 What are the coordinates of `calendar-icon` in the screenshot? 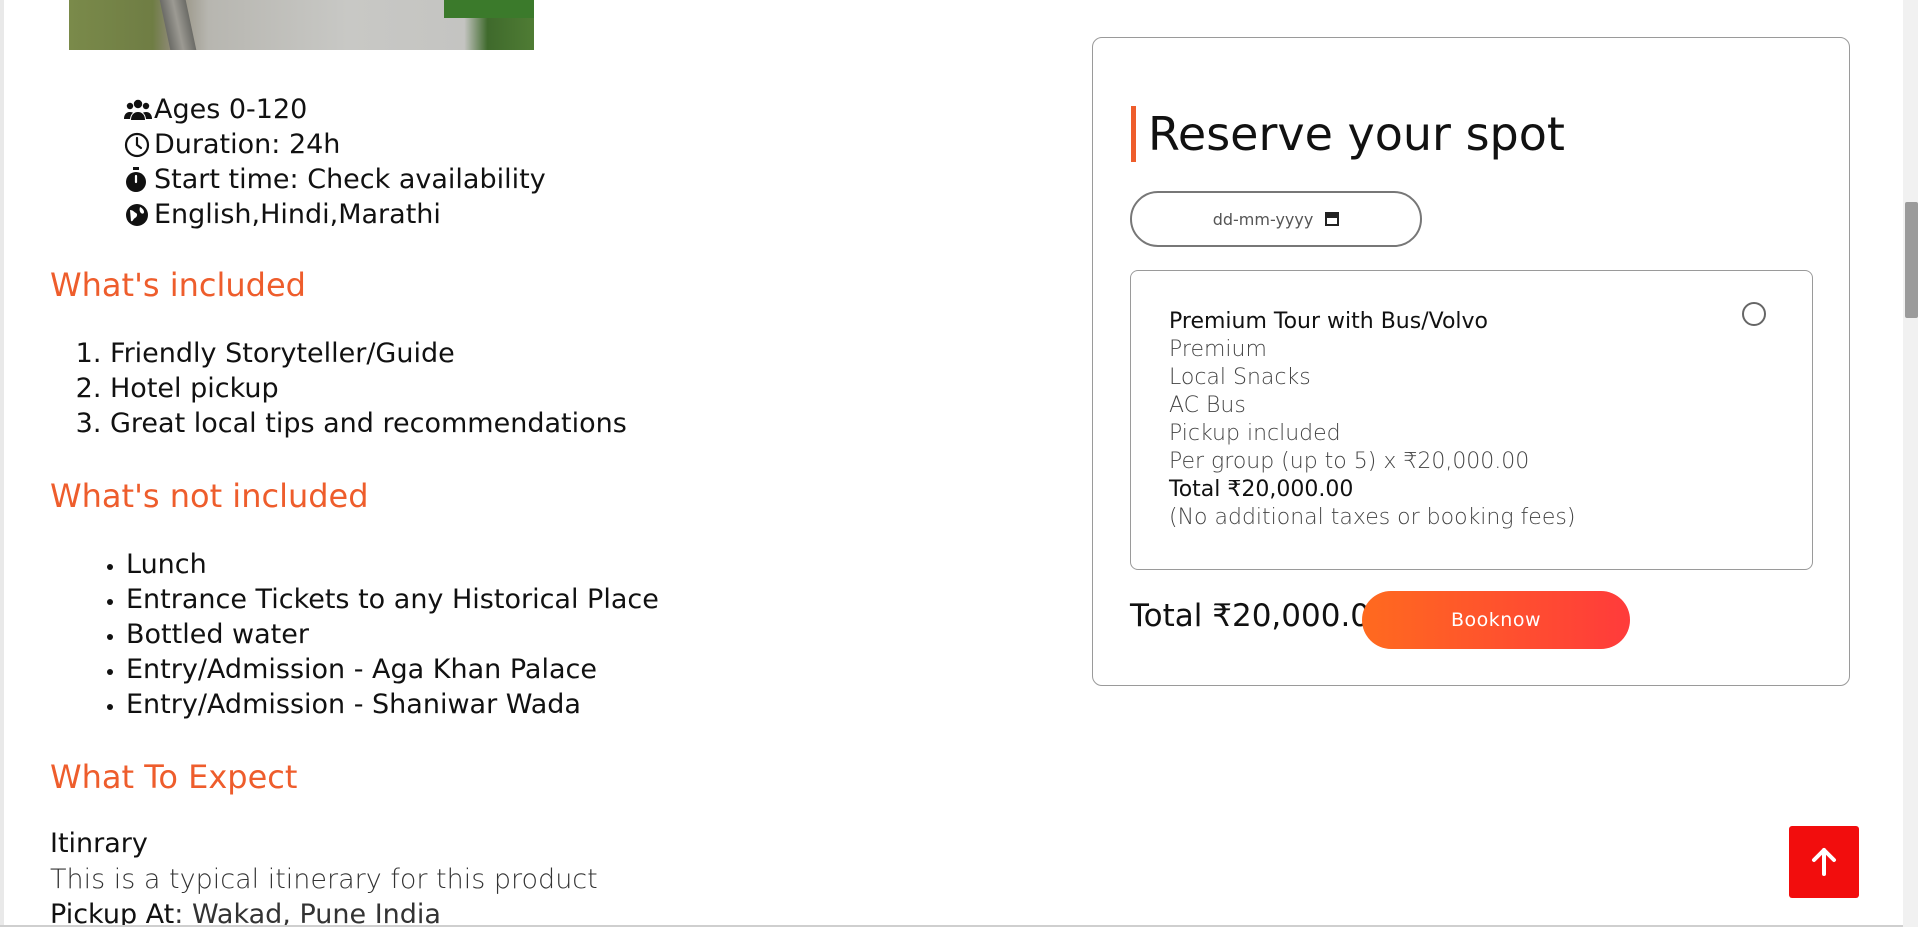 It's located at (1332, 219).